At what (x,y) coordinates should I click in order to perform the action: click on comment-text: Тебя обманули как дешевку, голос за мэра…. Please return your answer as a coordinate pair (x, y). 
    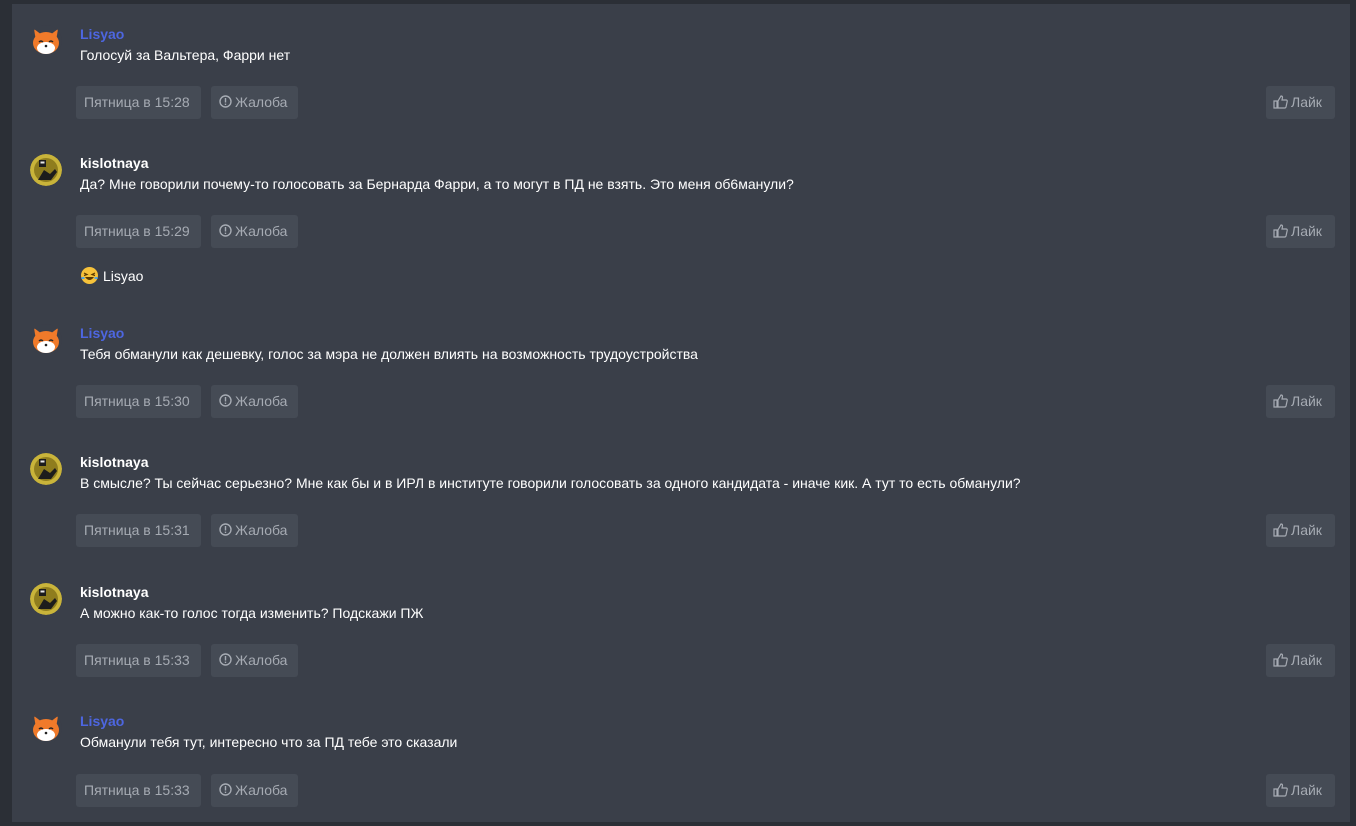
    Looking at the image, I should click on (389, 354).